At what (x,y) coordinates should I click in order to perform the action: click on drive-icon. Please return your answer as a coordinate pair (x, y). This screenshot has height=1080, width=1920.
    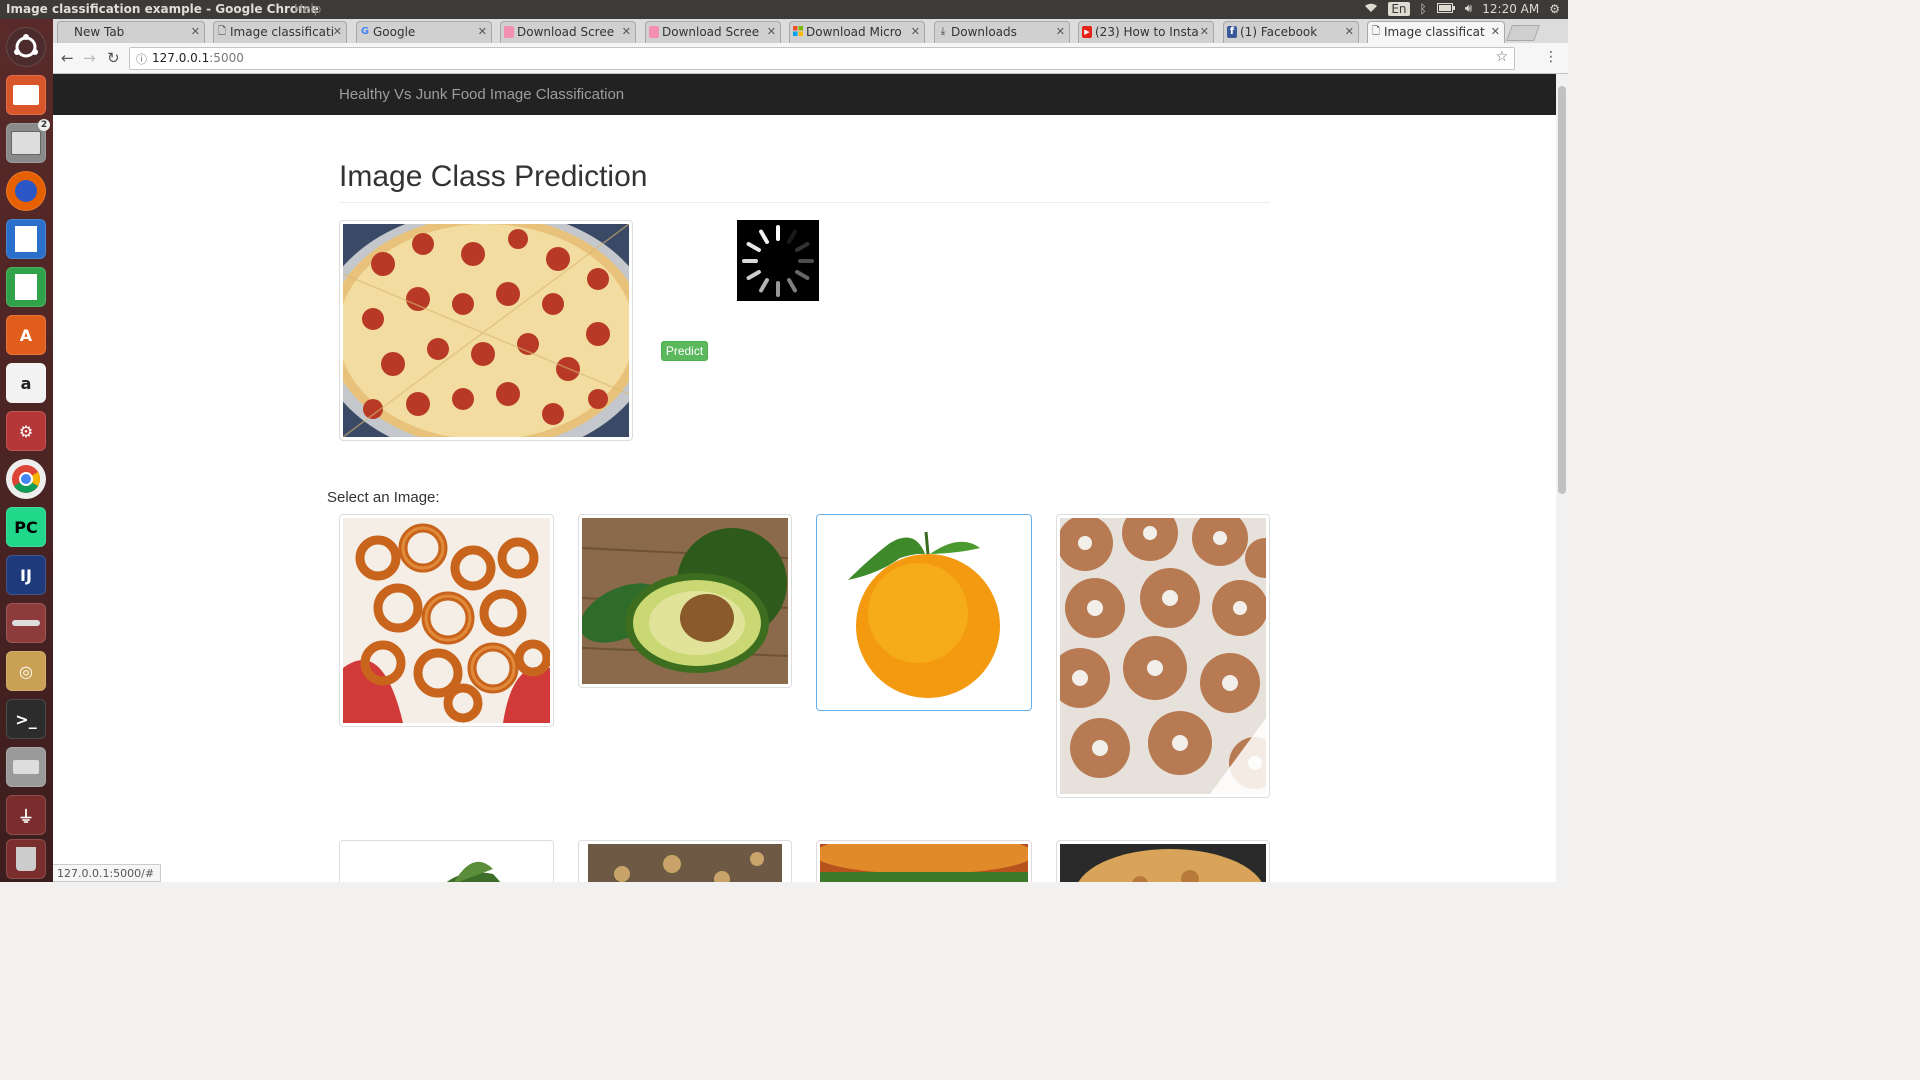
    Looking at the image, I should click on (26, 767).